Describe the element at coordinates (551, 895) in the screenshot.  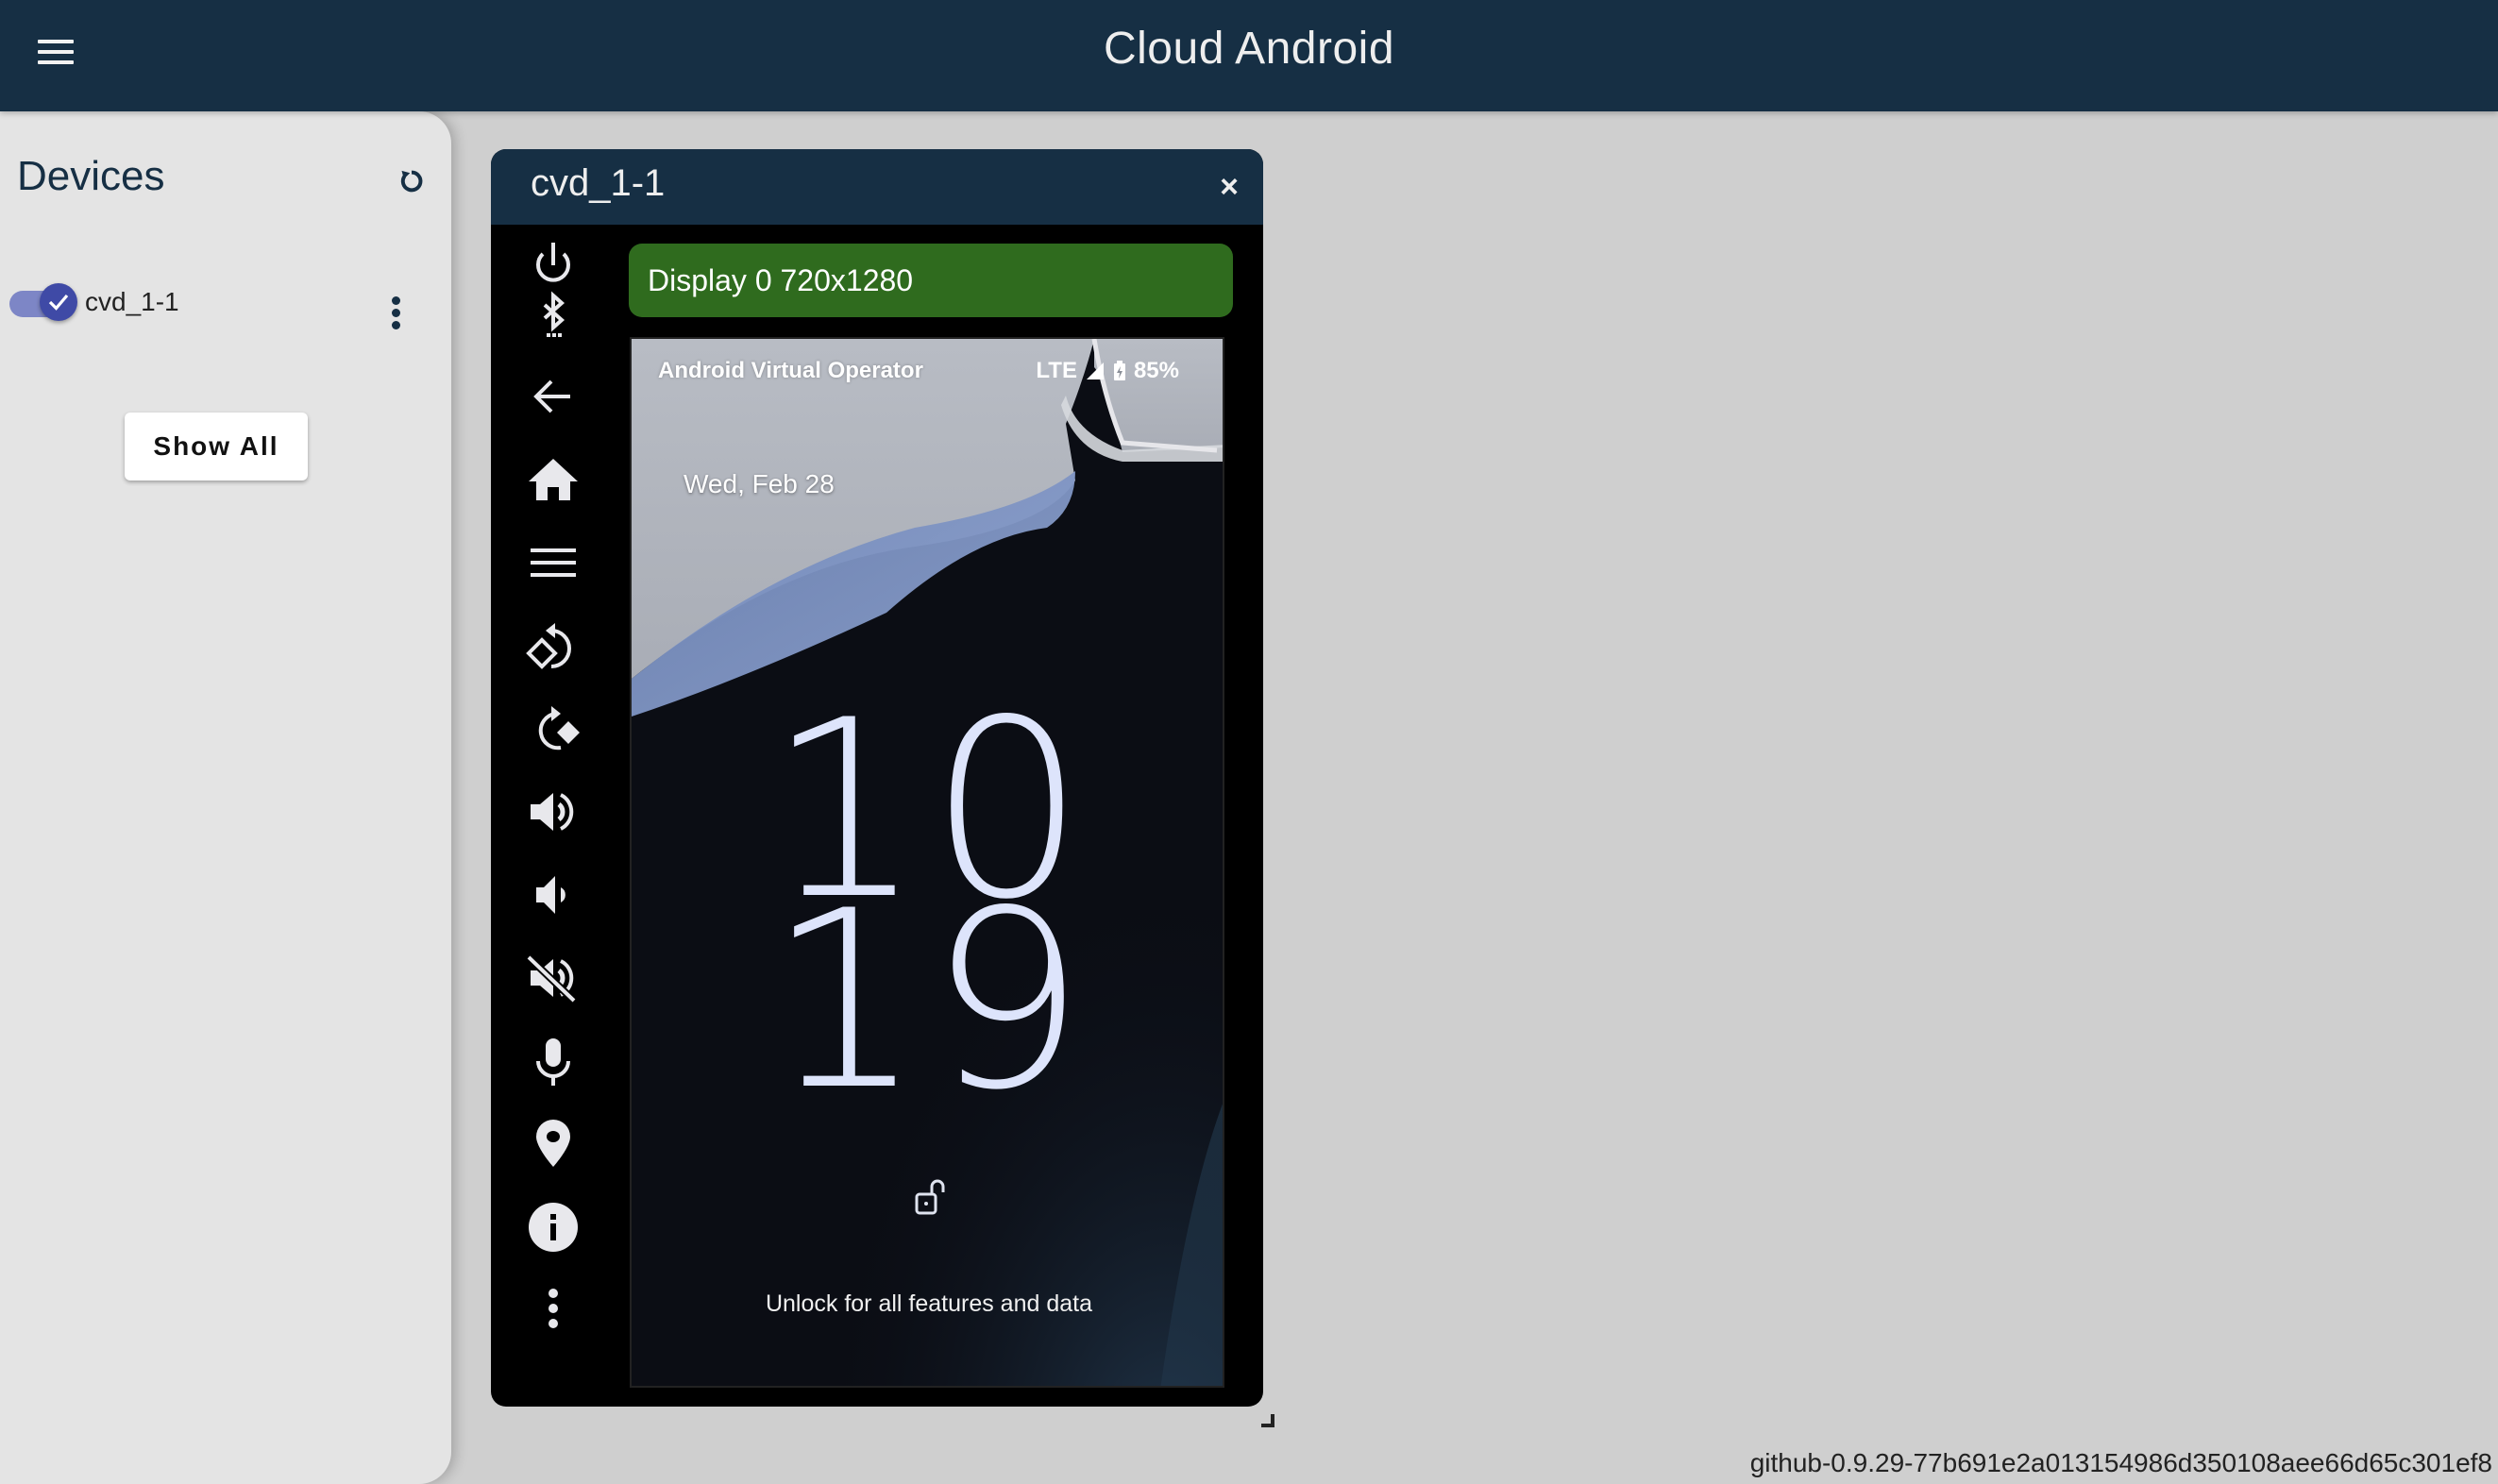
I see `volume-down-icon` at that location.